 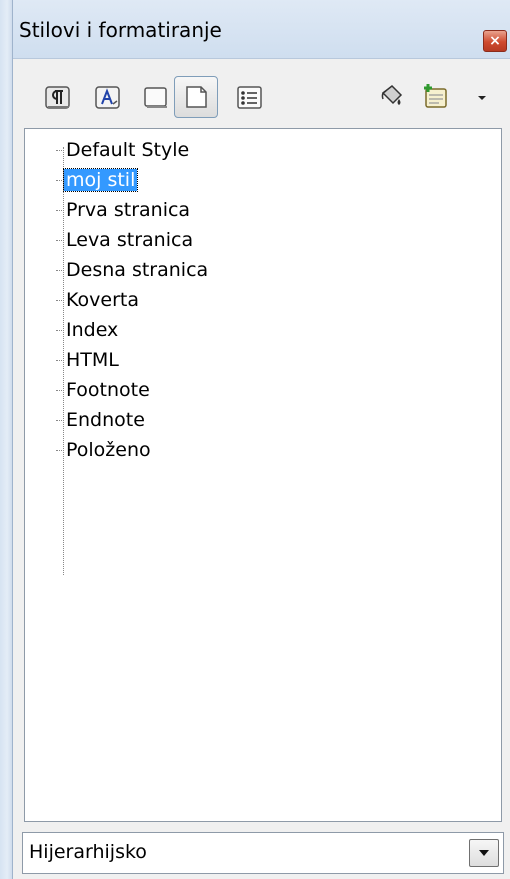 I want to click on tree-item-label: Footnote, so click(x=108, y=390).